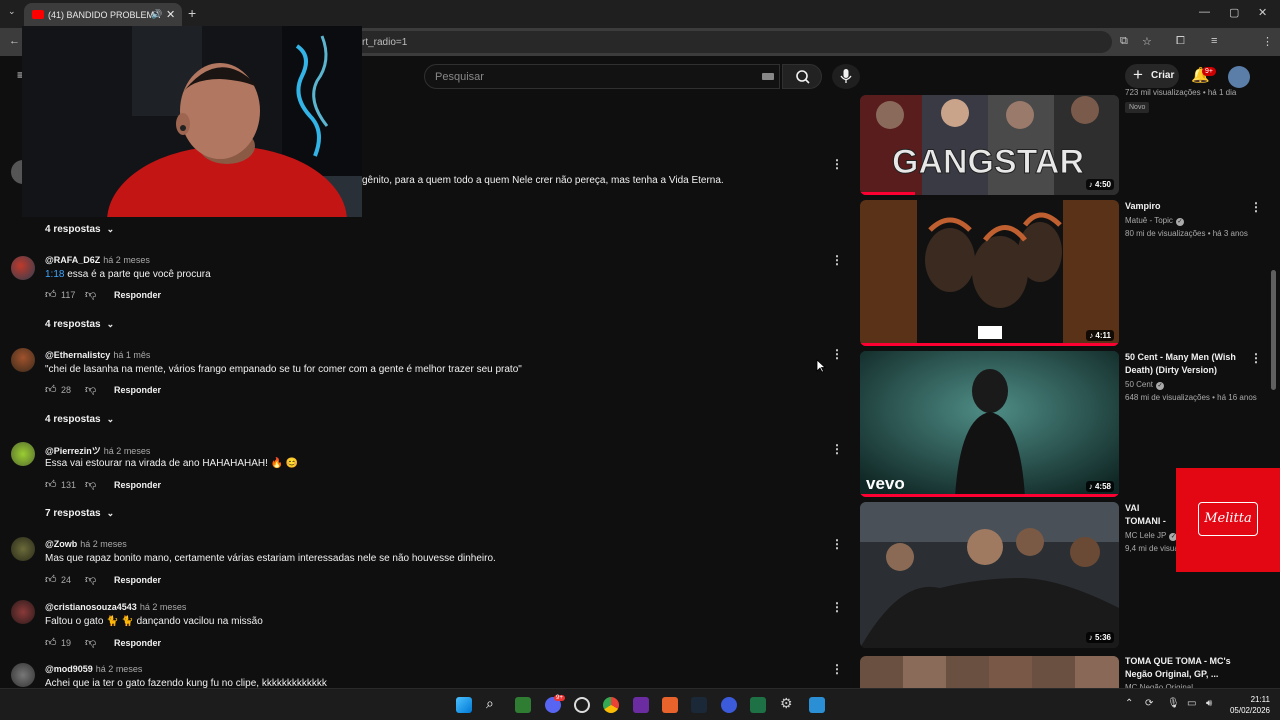  What do you see at coordinates (1262, 12) in the screenshot?
I see `close-window-button: ✕` at bounding box center [1262, 12].